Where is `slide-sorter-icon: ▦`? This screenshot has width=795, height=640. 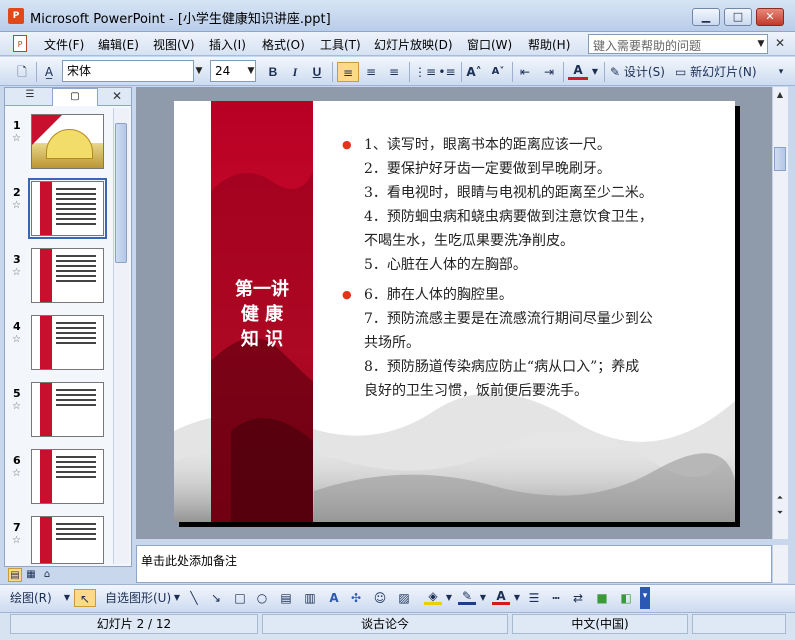 slide-sorter-icon: ▦ is located at coordinates (31, 575).